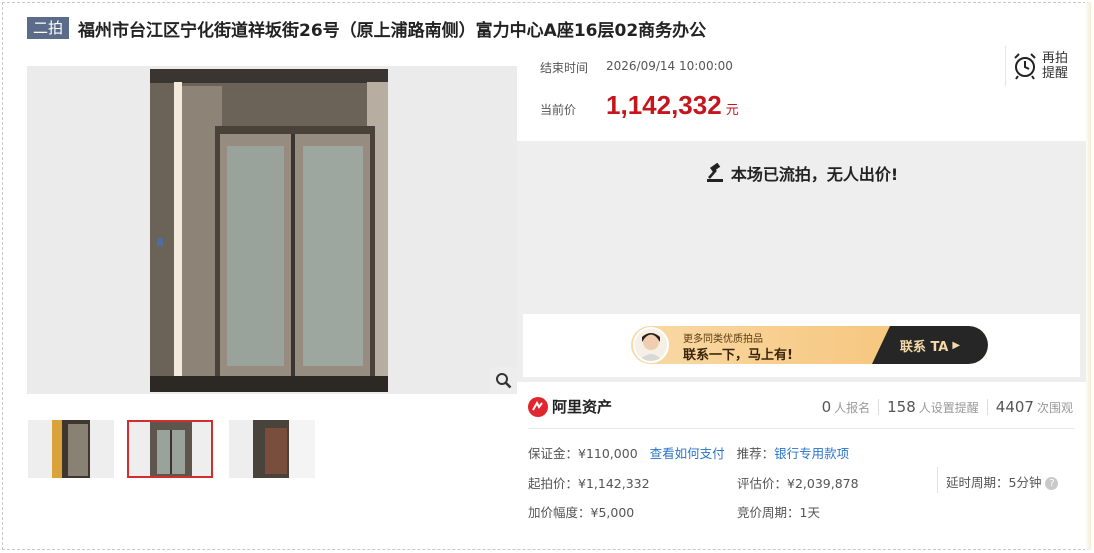  Describe the element at coordinates (48, 28) in the screenshot. I see `round-badge: 二拍` at that location.